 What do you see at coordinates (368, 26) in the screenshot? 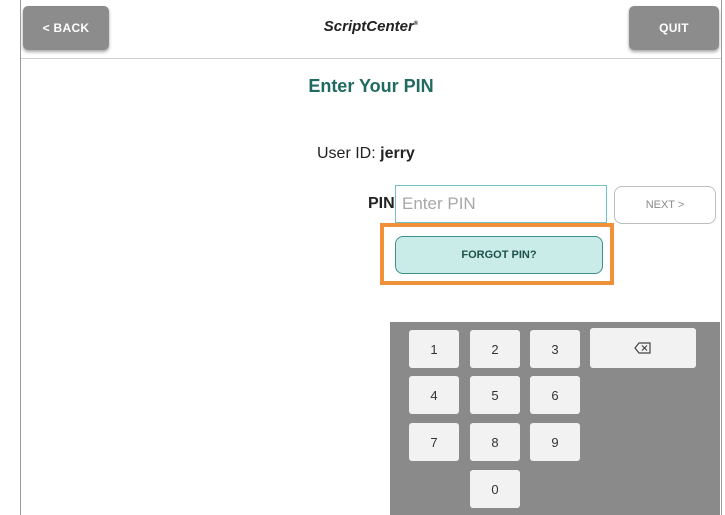
I see `app-title-text: ScriptCenter` at bounding box center [368, 26].